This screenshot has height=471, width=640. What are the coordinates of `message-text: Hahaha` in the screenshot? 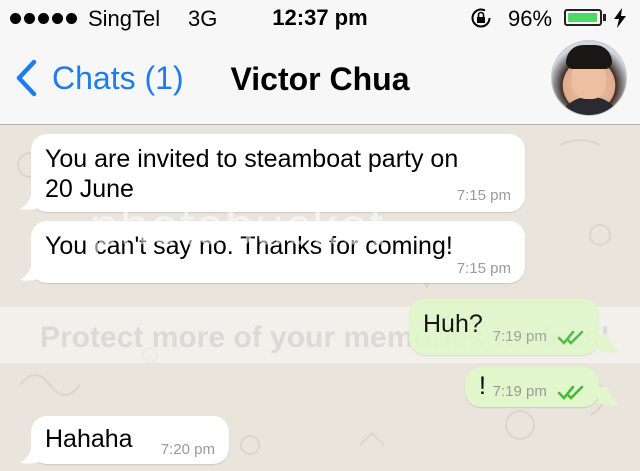 It's located at (89, 439).